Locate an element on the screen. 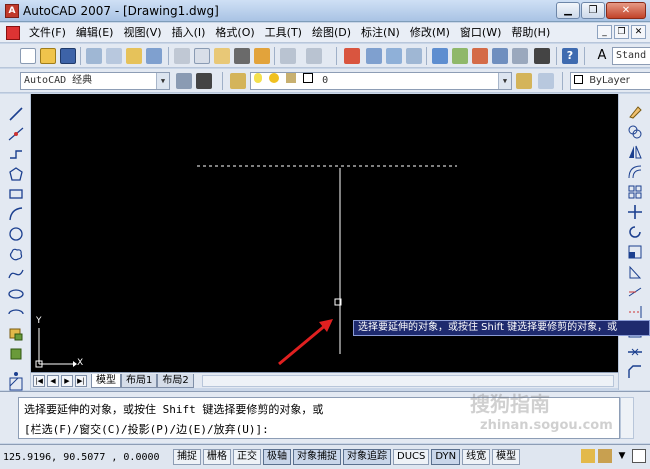 Image resolution: width=650 pixels, height=469 pixels. copy-object-icon is located at coordinates (635, 132).